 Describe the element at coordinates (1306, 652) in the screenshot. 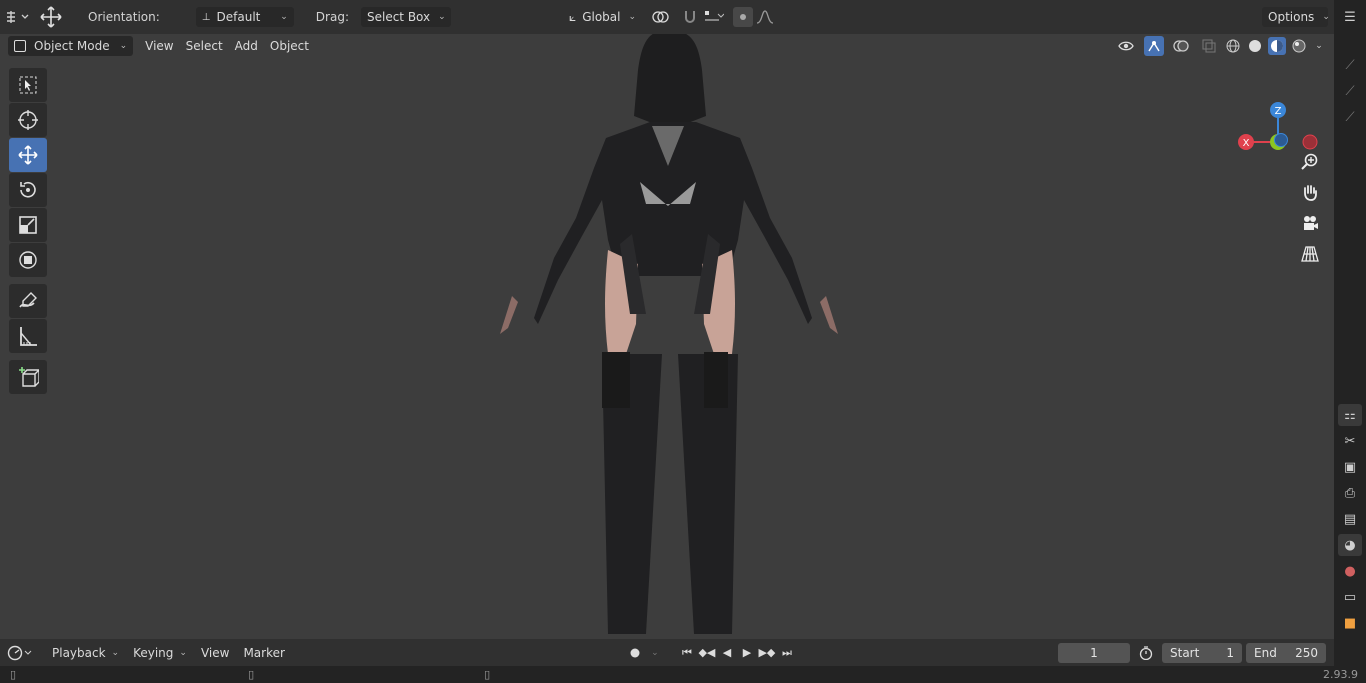

I see `end-value: 250` at that location.